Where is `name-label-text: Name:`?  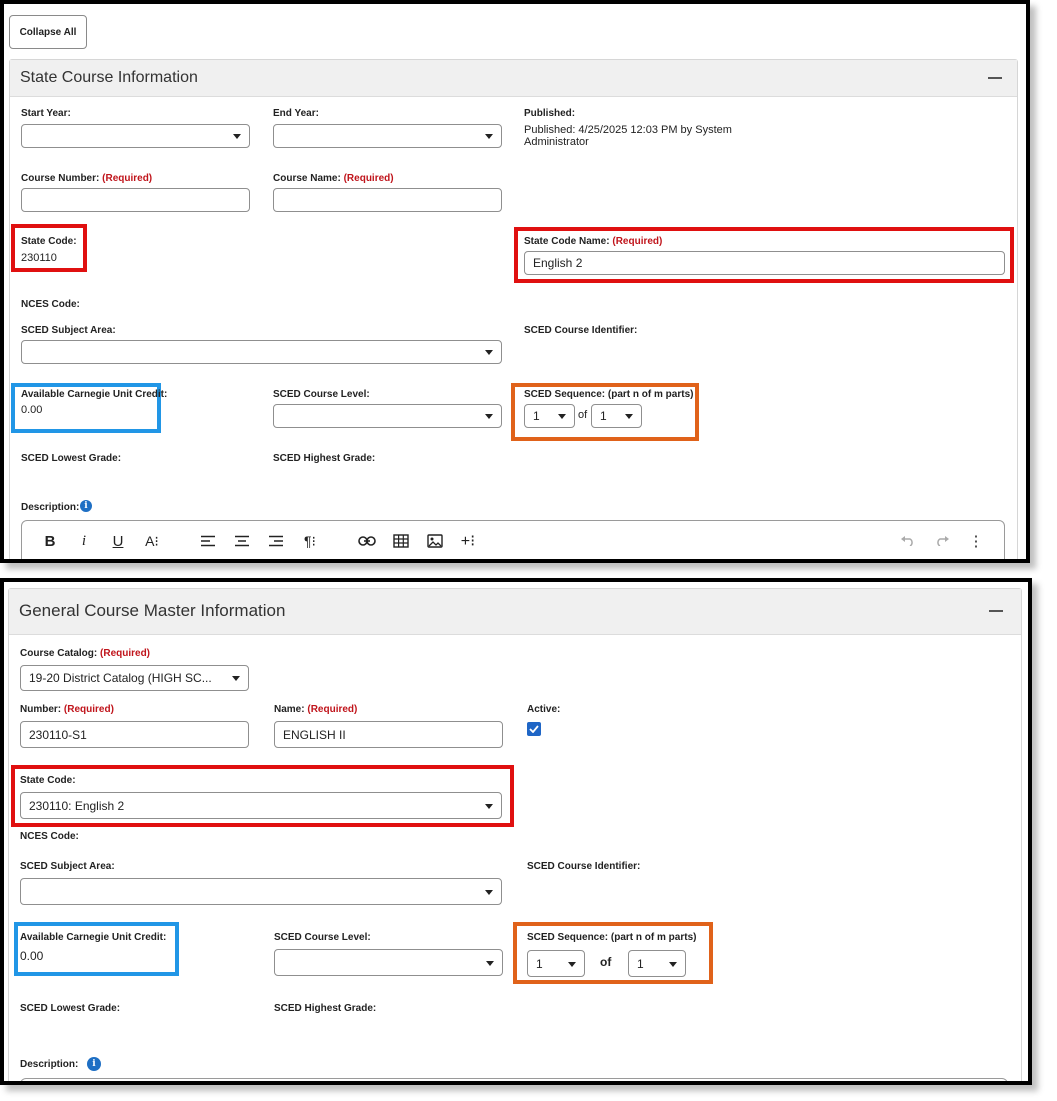 name-label-text: Name: is located at coordinates (289, 709).